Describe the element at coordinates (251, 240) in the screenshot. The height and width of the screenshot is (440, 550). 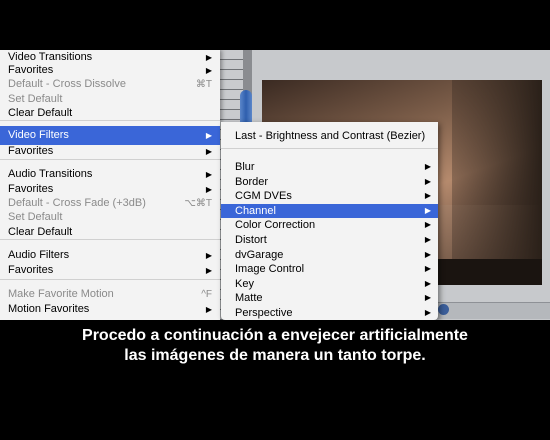
I see `submenu-item-label: Distort` at that location.